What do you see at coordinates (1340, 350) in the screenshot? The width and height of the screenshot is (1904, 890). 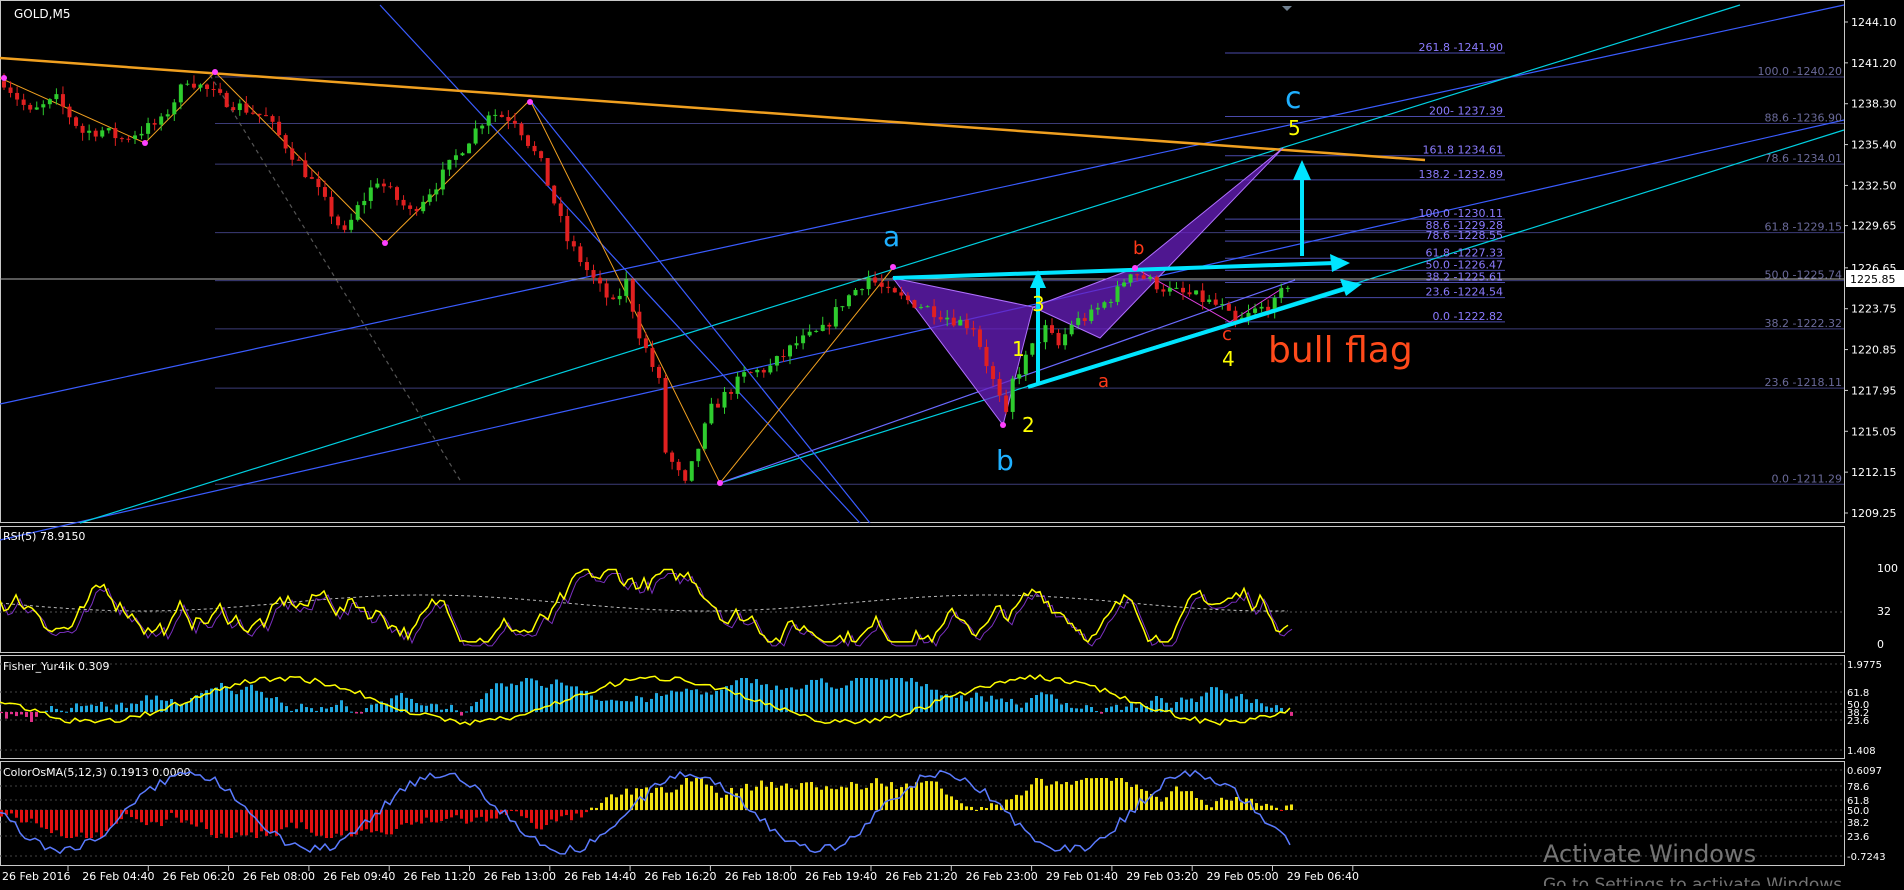 I see `bull-flag-label: bull flag` at bounding box center [1340, 350].